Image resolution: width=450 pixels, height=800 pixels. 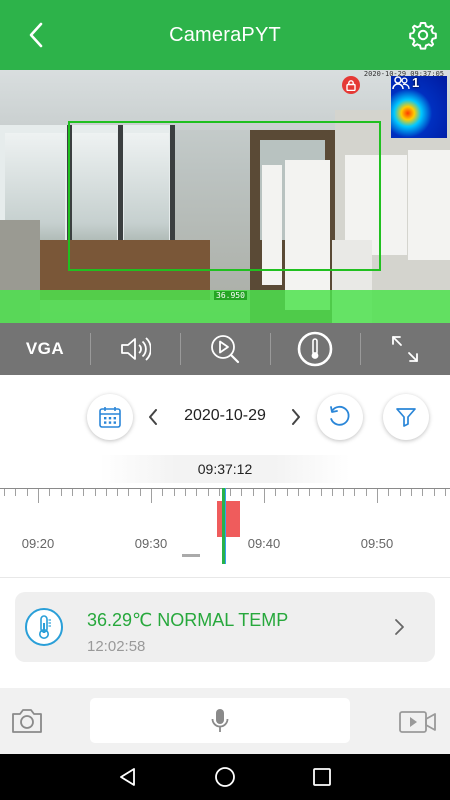 What do you see at coordinates (116, 646) in the screenshot?
I see `event-time: 12:02:58` at bounding box center [116, 646].